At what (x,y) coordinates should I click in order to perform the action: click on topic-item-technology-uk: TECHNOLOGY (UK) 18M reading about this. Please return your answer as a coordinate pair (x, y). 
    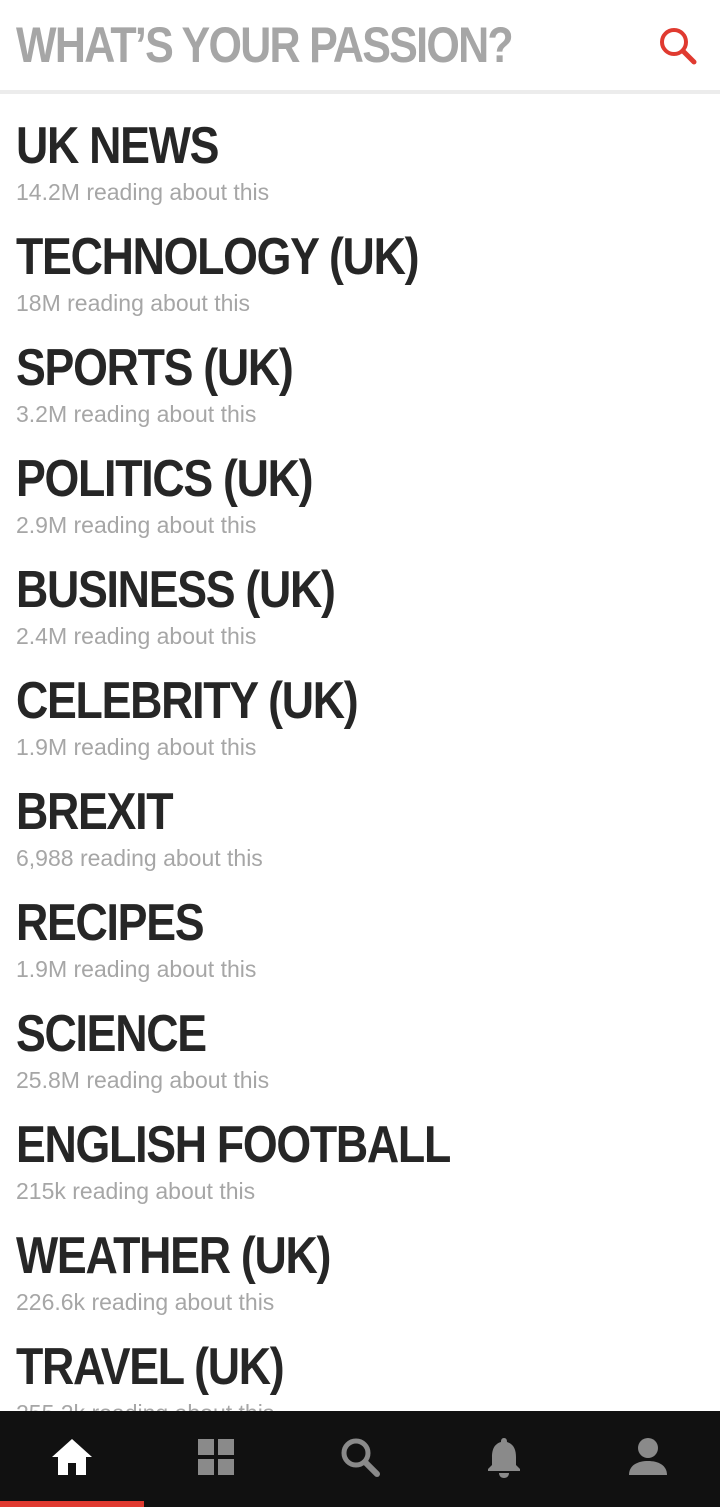
    Looking at the image, I should click on (360, 260).